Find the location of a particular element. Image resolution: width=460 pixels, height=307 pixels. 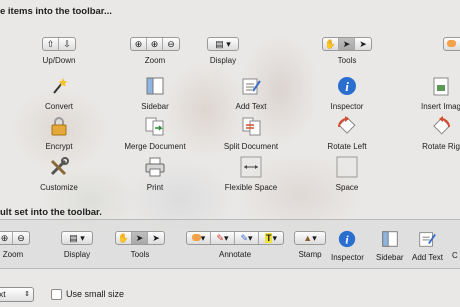

customize-item: Customize is located at coordinates (59, 174).